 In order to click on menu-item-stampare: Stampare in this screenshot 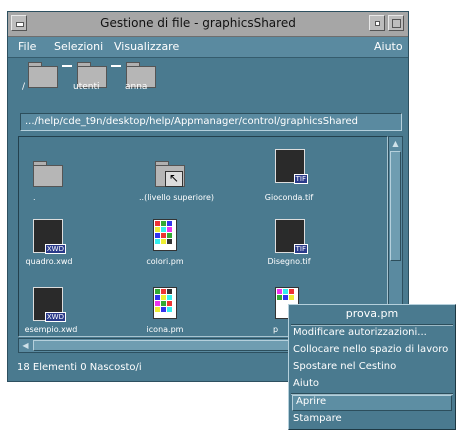, I will do `click(317, 418)`.